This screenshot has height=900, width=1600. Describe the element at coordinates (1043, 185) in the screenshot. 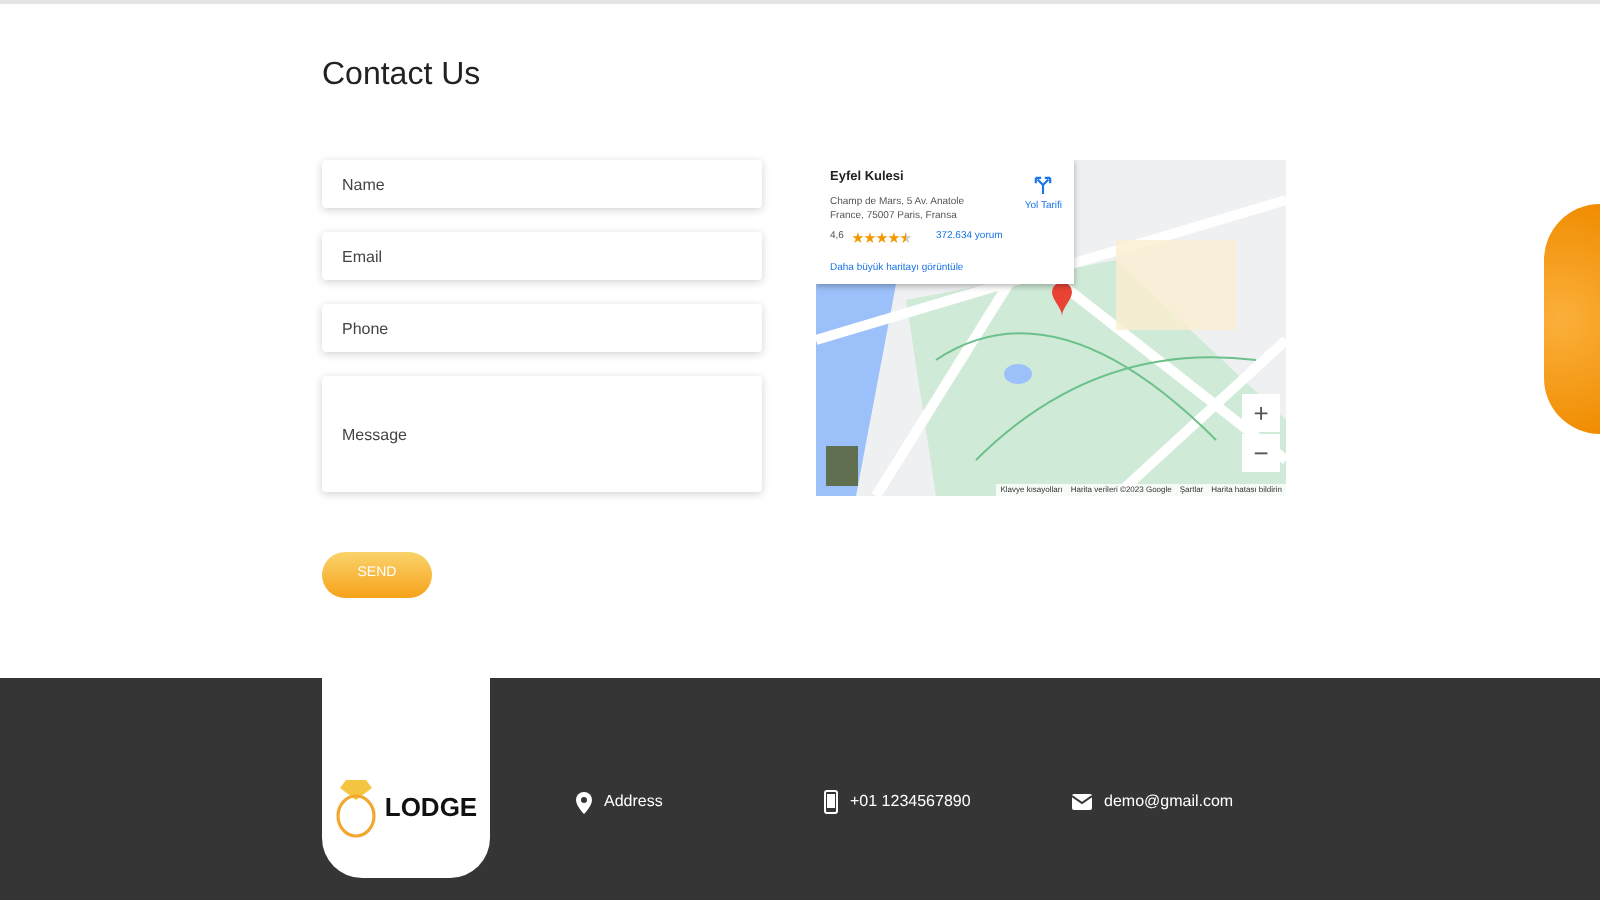

I see `directions-icon` at that location.